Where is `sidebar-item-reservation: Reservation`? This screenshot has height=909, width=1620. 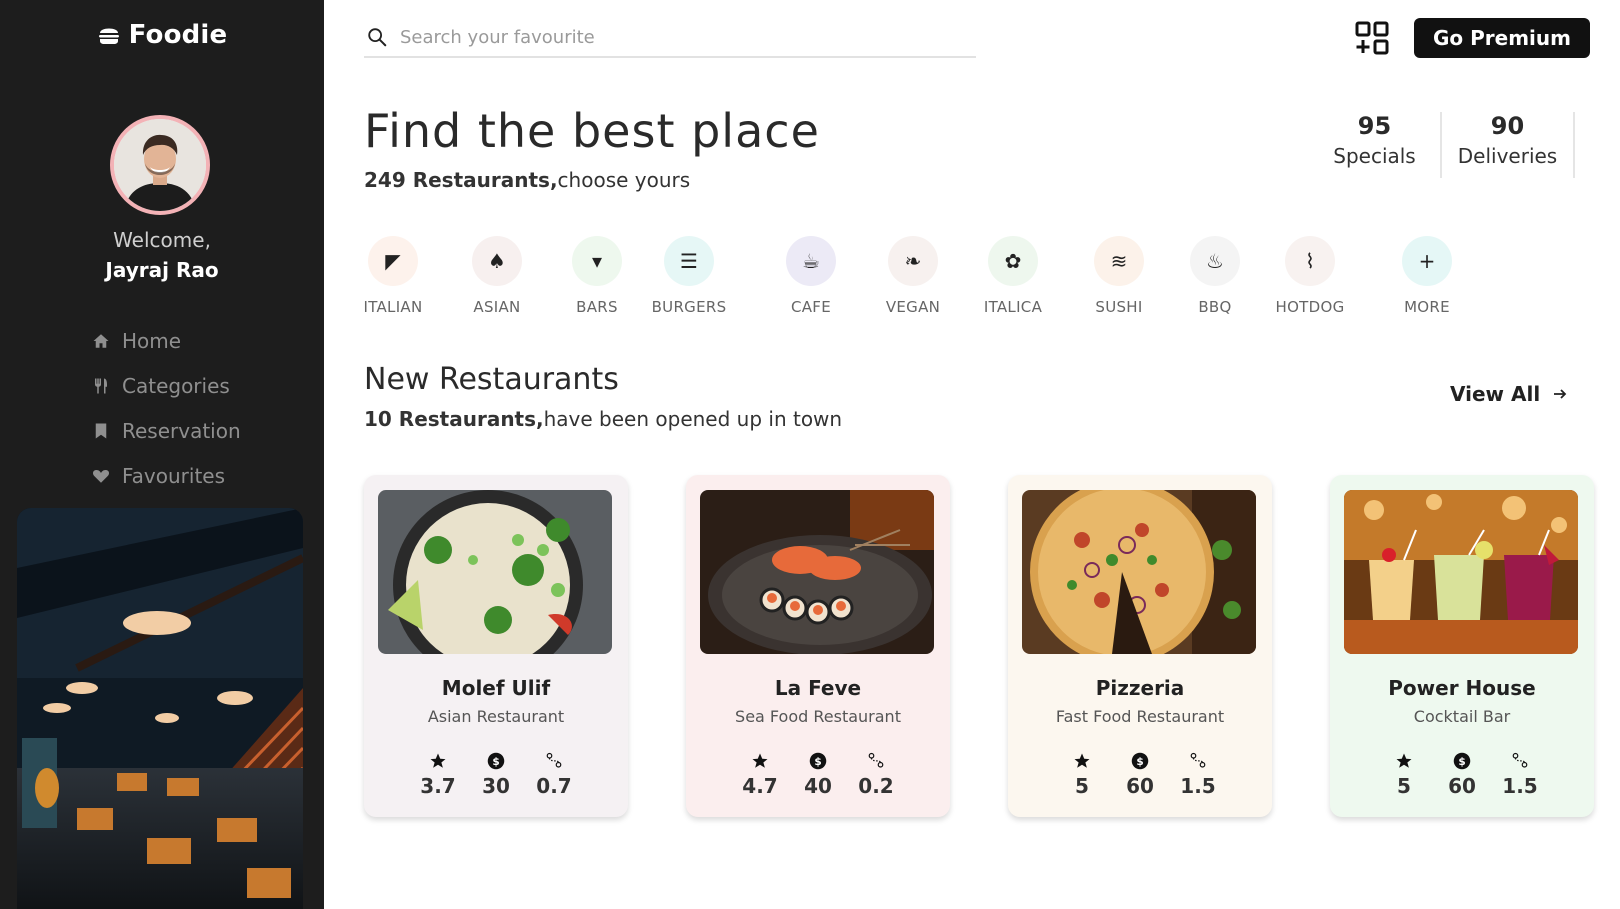 sidebar-item-reservation: Reservation is located at coordinates (166, 430).